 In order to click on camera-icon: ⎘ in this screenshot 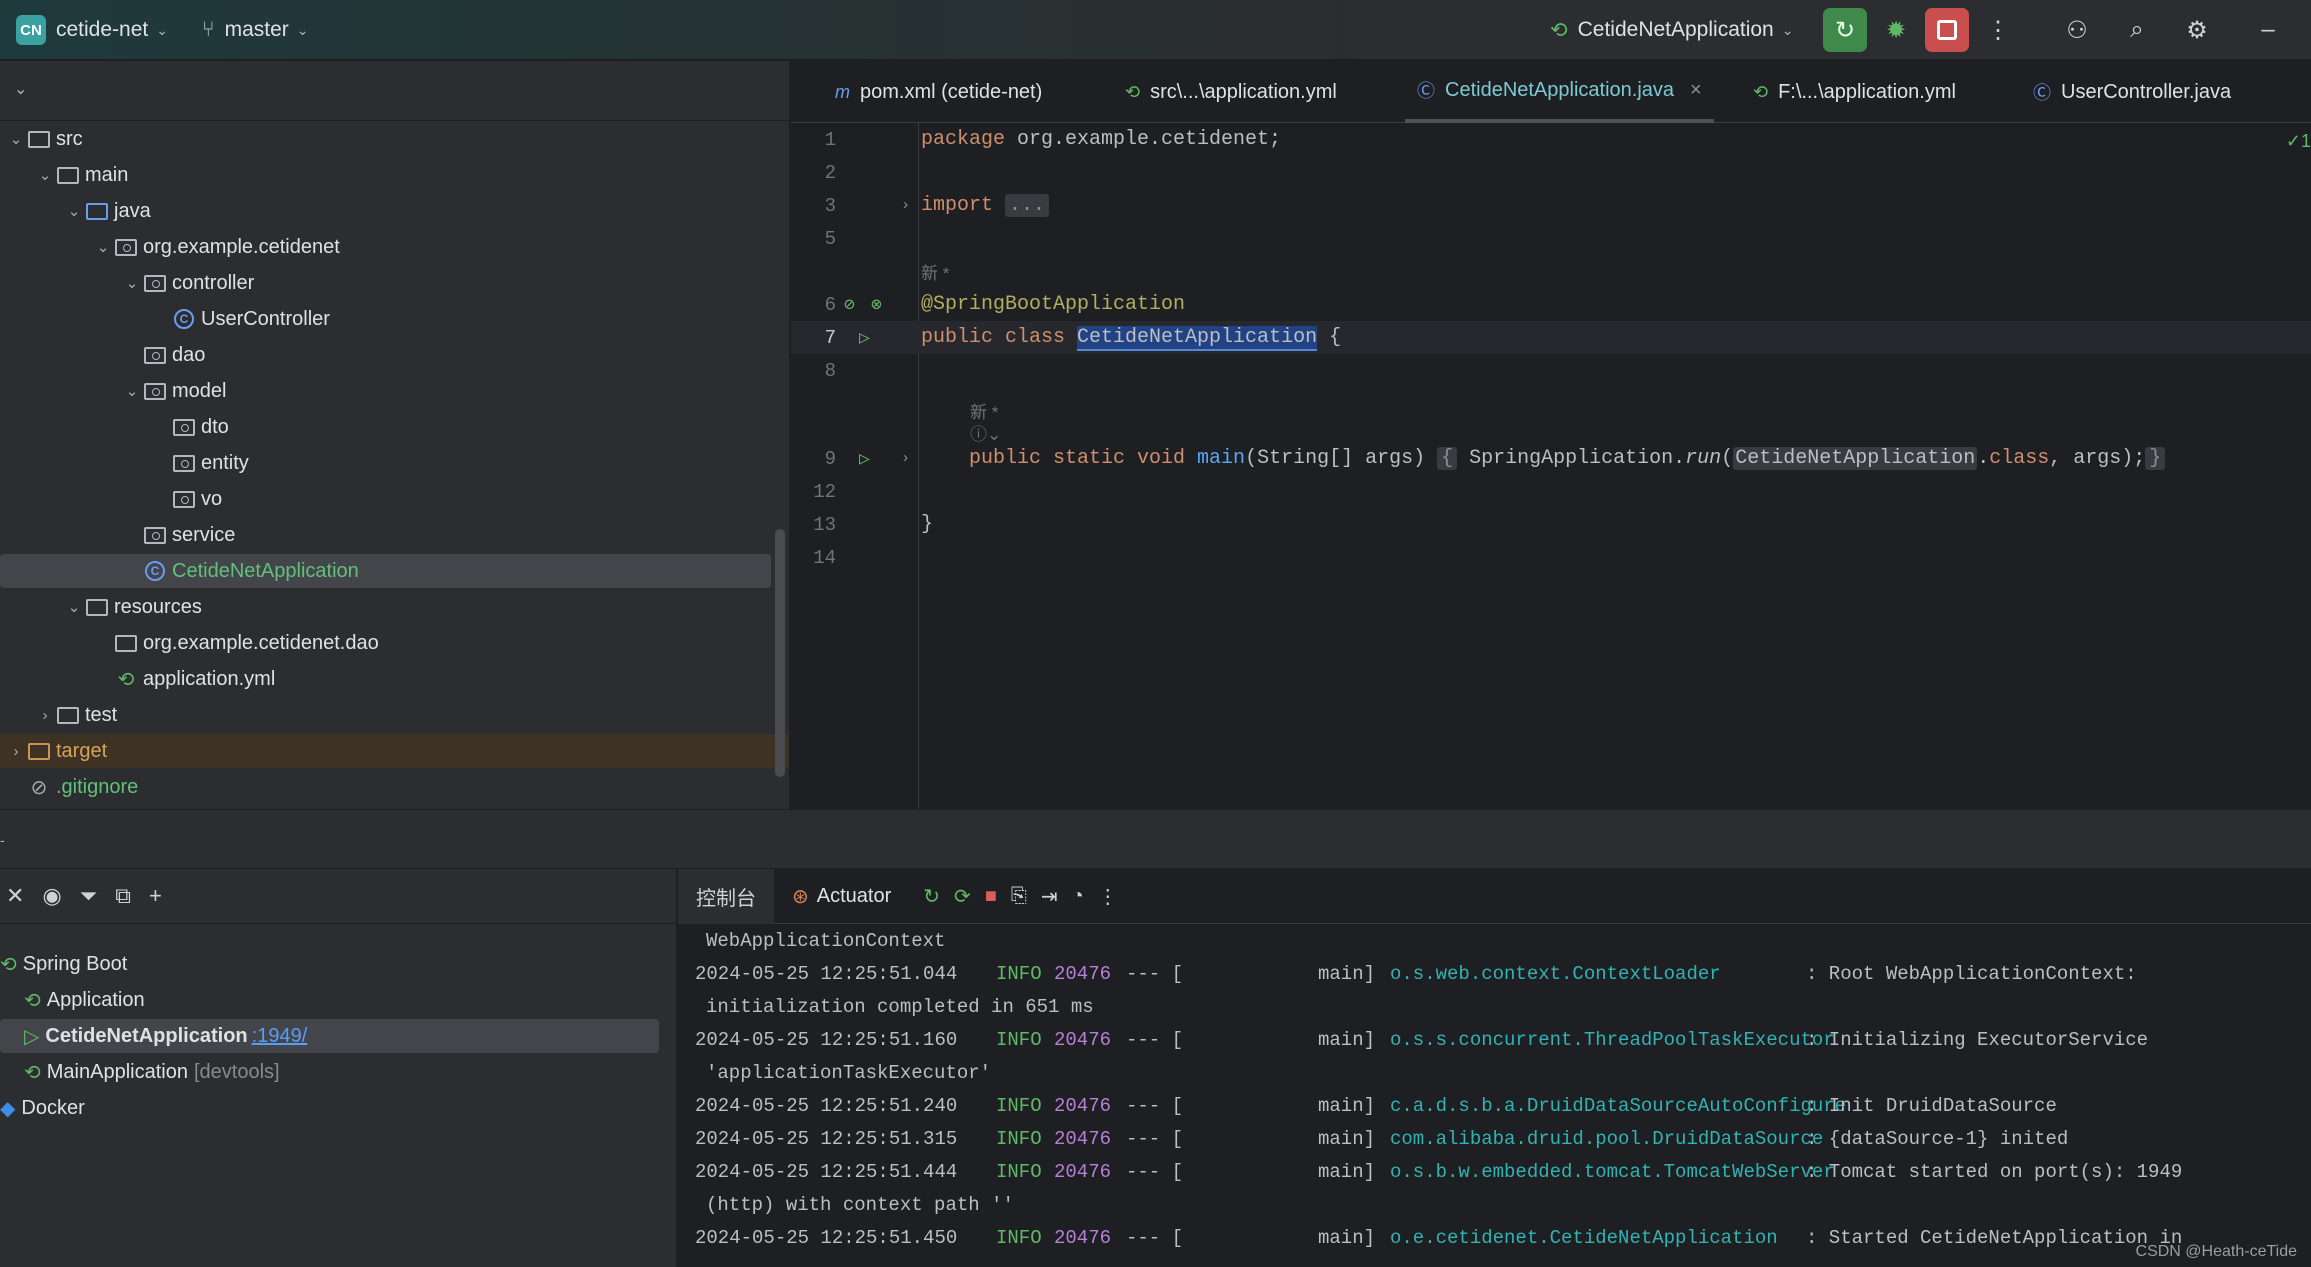, I will do `click(1019, 896)`.